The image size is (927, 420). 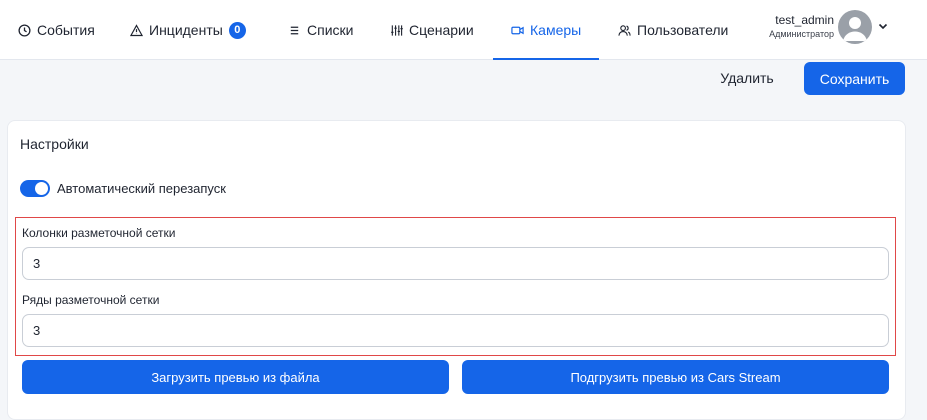 What do you see at coordinates (883, 26) in the screenshot?
I see `chevron-down-icon` at bounding box center [883, 26].